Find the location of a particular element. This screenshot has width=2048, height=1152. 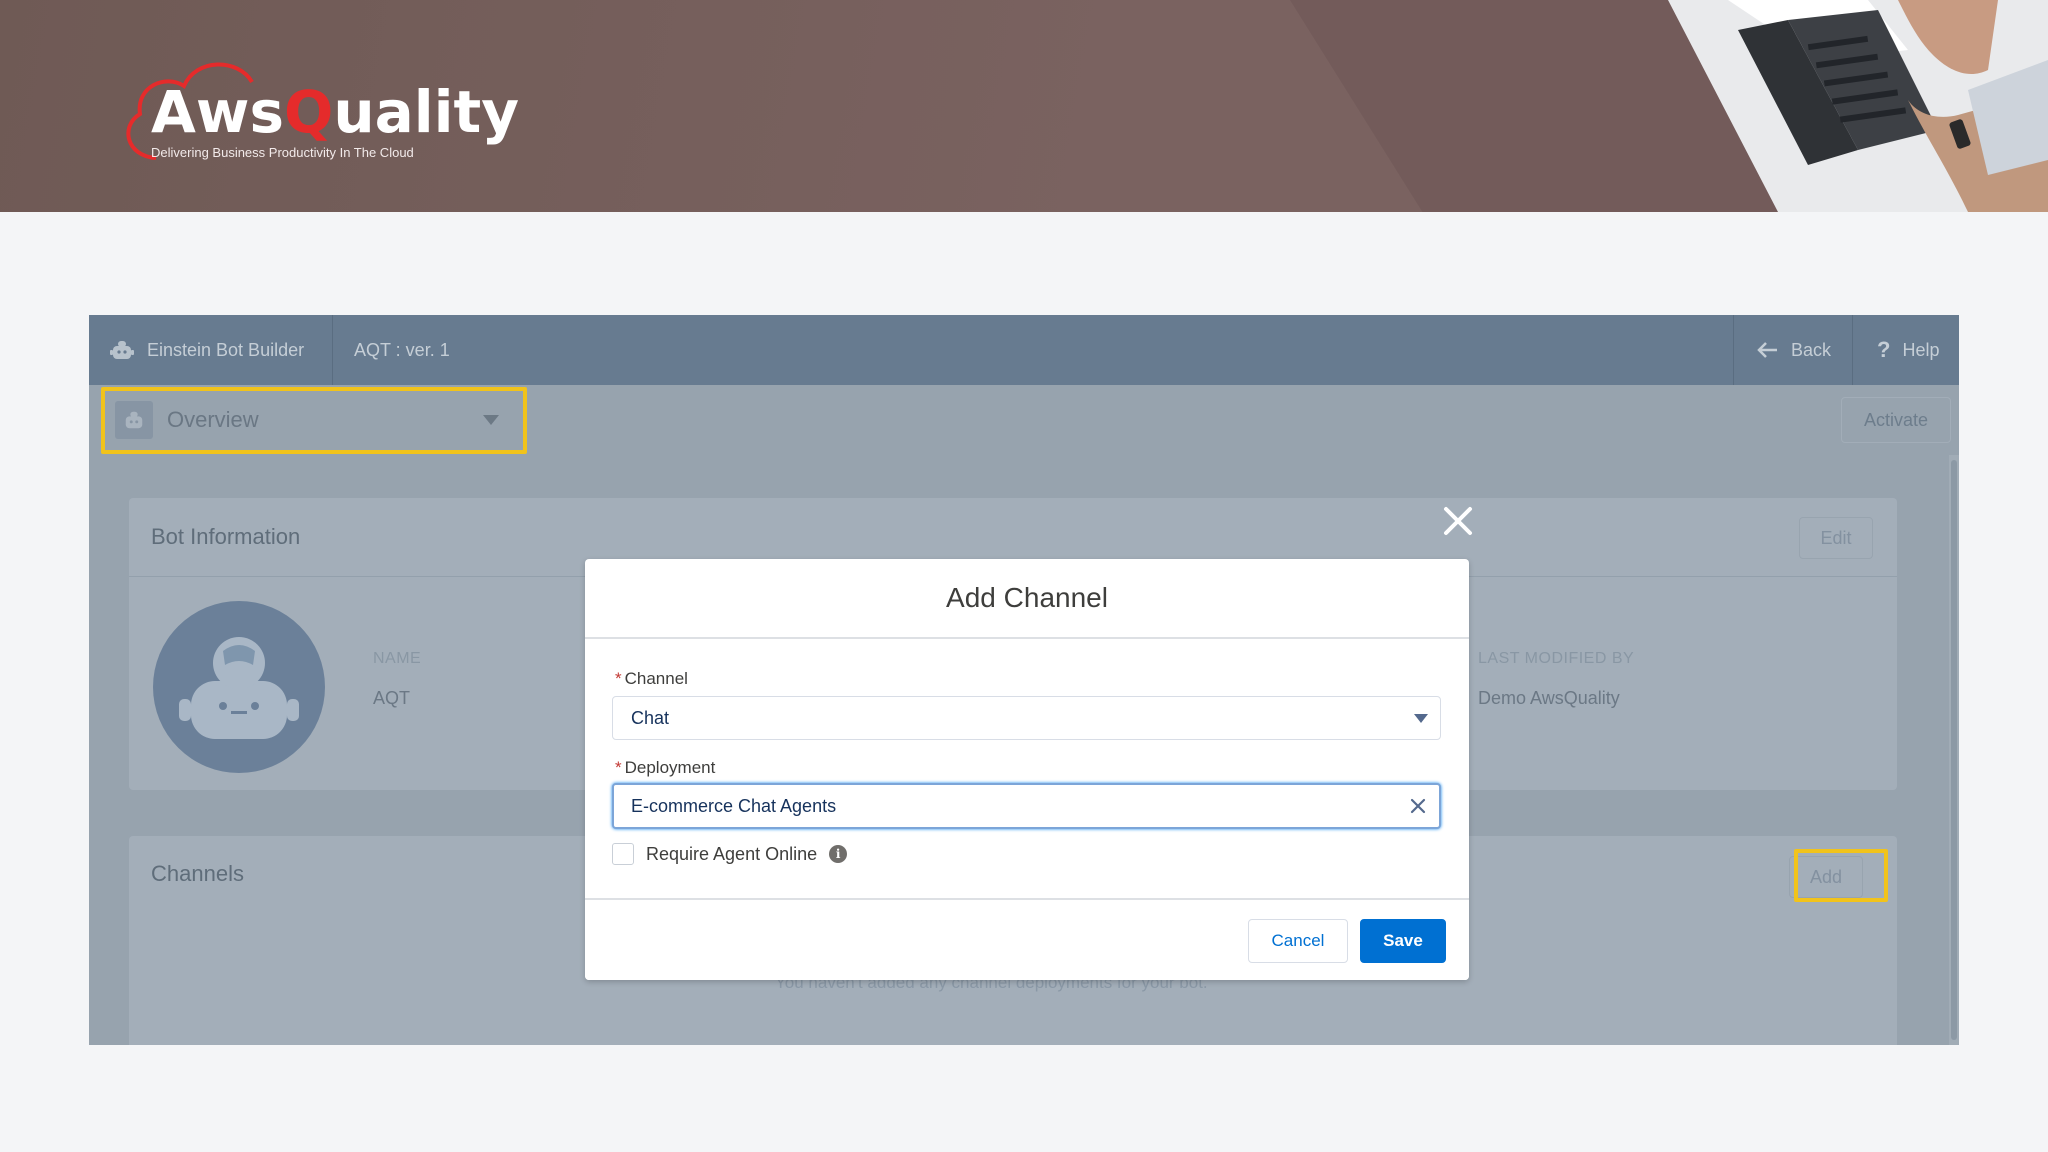

question-icon: ? is located at coordinates (1884, 349).